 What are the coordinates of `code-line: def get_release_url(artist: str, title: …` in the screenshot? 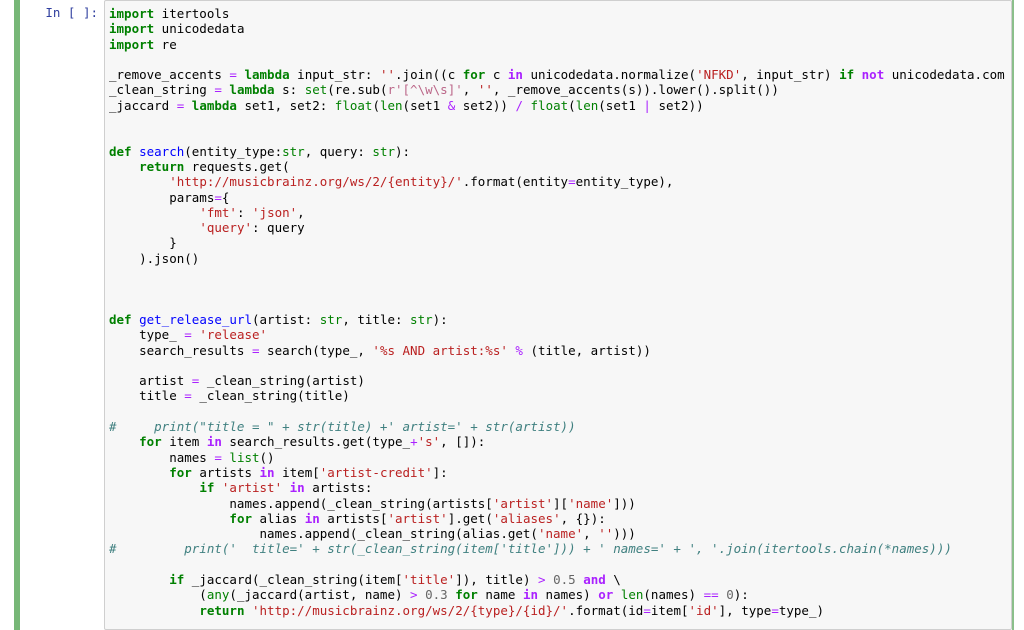 It's located at (560, 319).